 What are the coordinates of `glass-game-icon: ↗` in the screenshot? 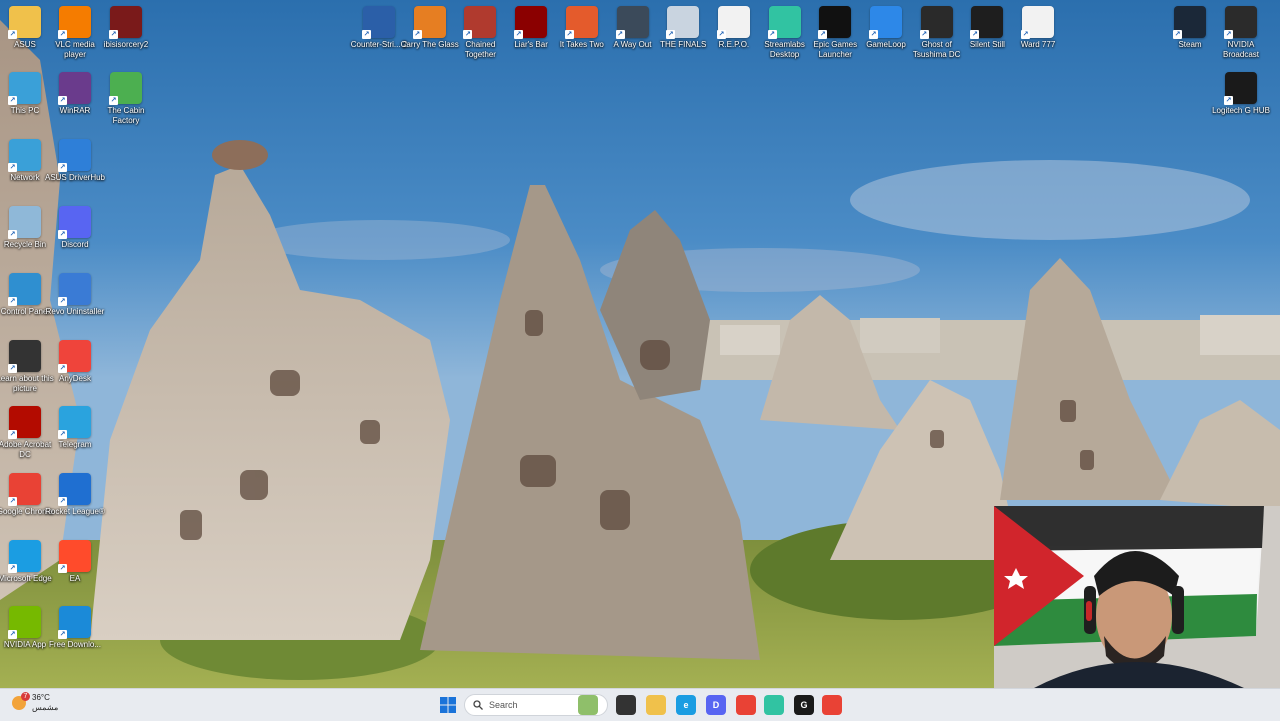 It's located at (429, 22).